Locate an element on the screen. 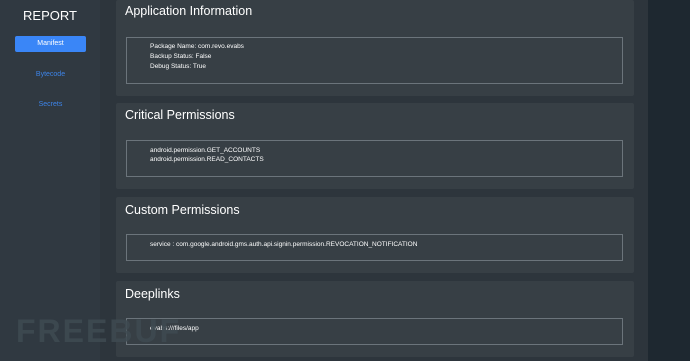  section-title: Deeplinks is located at coordinates (152, 294).